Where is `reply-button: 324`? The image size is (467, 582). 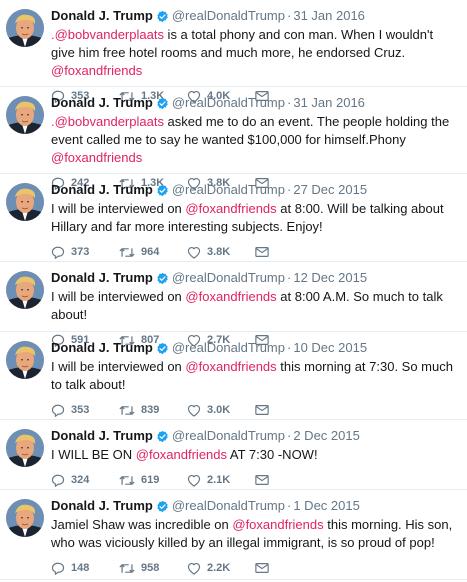 reply-button: 324 is located at coordinates (85, 480).